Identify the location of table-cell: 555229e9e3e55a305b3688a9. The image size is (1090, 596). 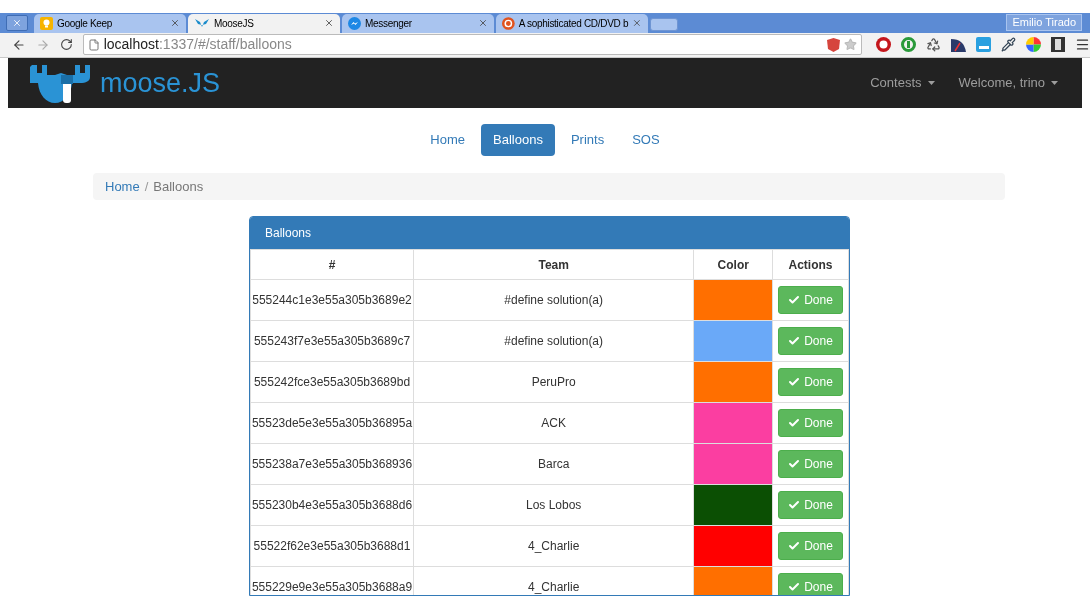
(332, 580).